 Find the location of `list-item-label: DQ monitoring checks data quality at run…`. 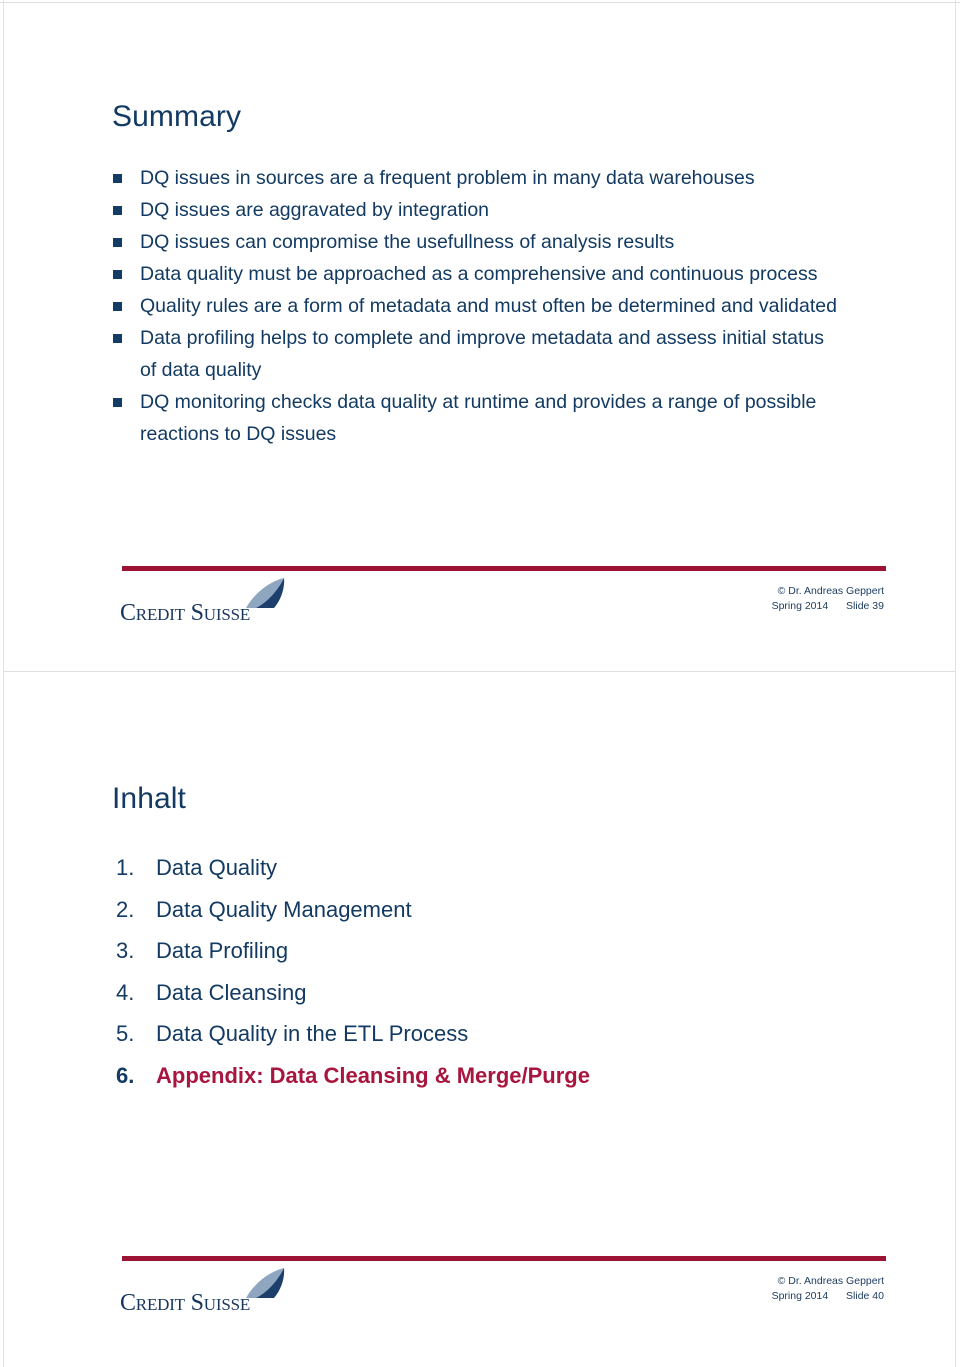

list-item-label: DQ monitoring checks data quality at run… is located at coordinates (478, 418).